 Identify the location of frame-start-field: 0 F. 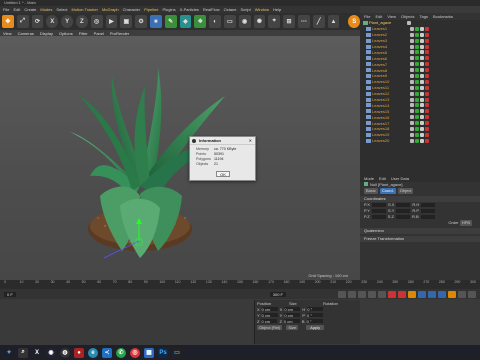
(10, 294).